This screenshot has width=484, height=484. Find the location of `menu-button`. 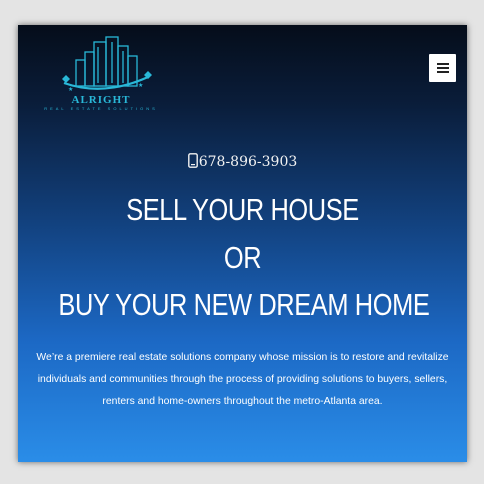

menu-button is located at coordinates (442, 68).